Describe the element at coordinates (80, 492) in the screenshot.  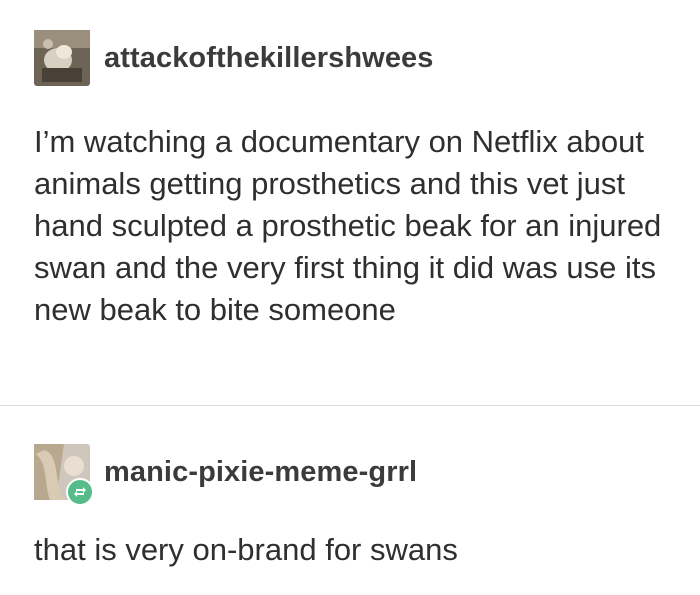
I see `reblog-icon` at that location.